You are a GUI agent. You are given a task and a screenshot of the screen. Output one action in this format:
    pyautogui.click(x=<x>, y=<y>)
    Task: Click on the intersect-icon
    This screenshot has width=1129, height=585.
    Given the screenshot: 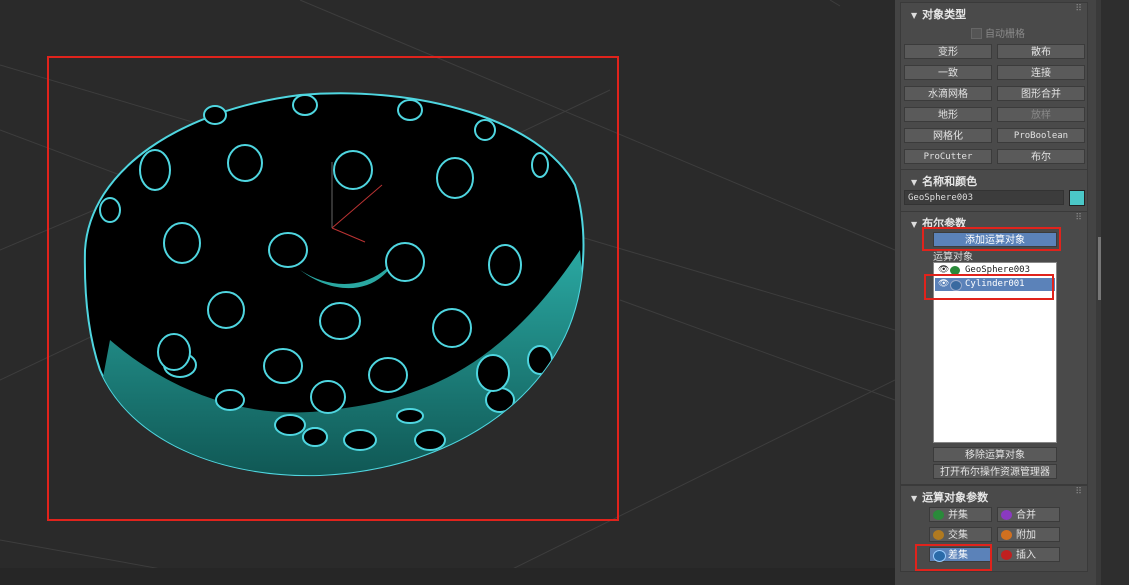 What is the action you would take?
    pyautogui.click(x=938, y=535)
    